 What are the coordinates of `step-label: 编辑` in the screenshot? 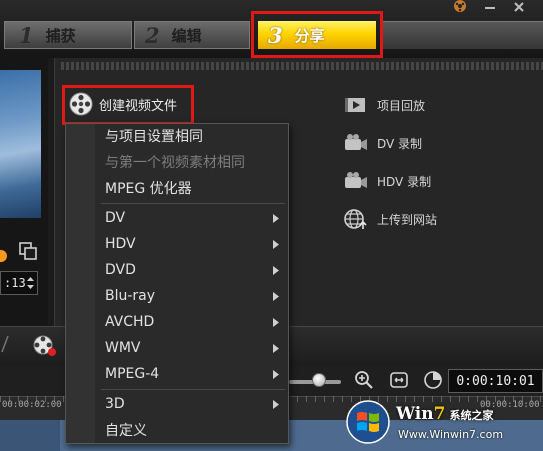 It's located at (186, 35).